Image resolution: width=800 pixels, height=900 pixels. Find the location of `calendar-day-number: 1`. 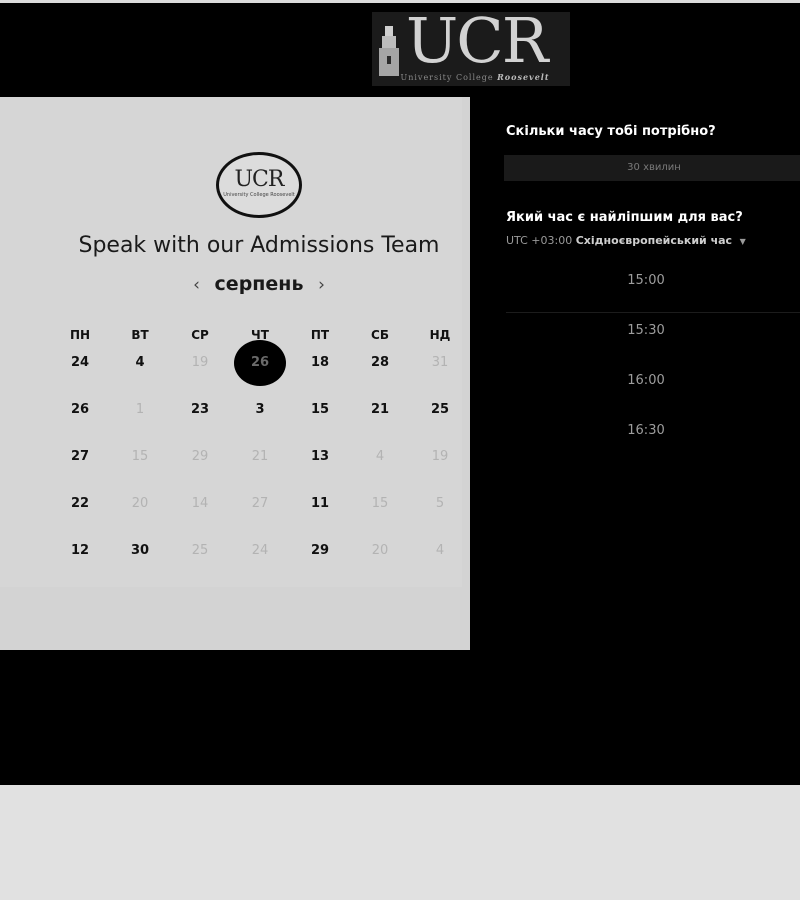

calendar-day-number: 1 is located at coordinates (140, 409).